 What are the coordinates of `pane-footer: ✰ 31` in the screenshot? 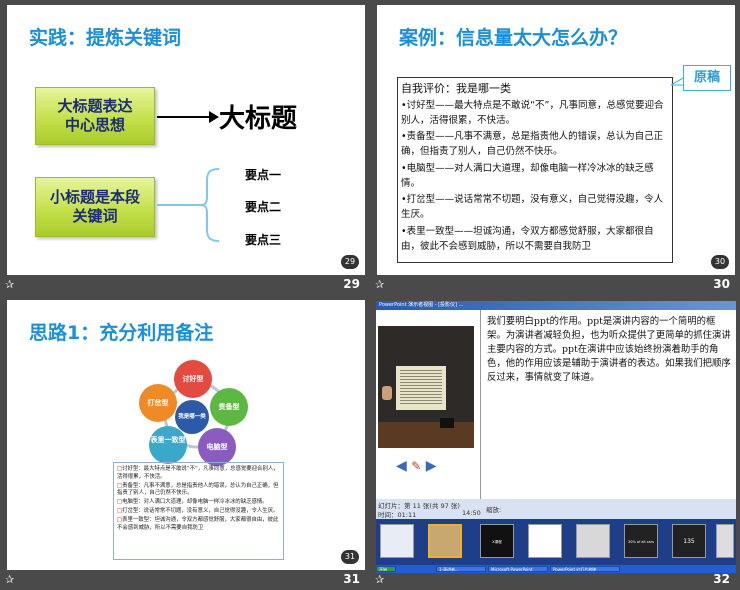 It's located at (185, 580).